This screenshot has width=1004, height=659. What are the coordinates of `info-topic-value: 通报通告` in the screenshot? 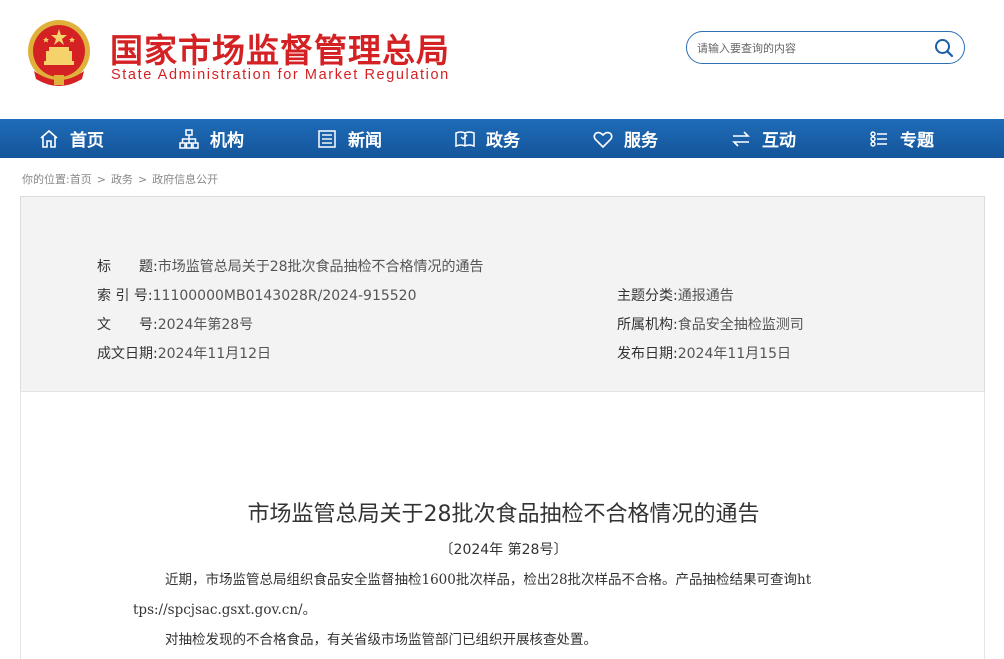 It's located at (705, 296).